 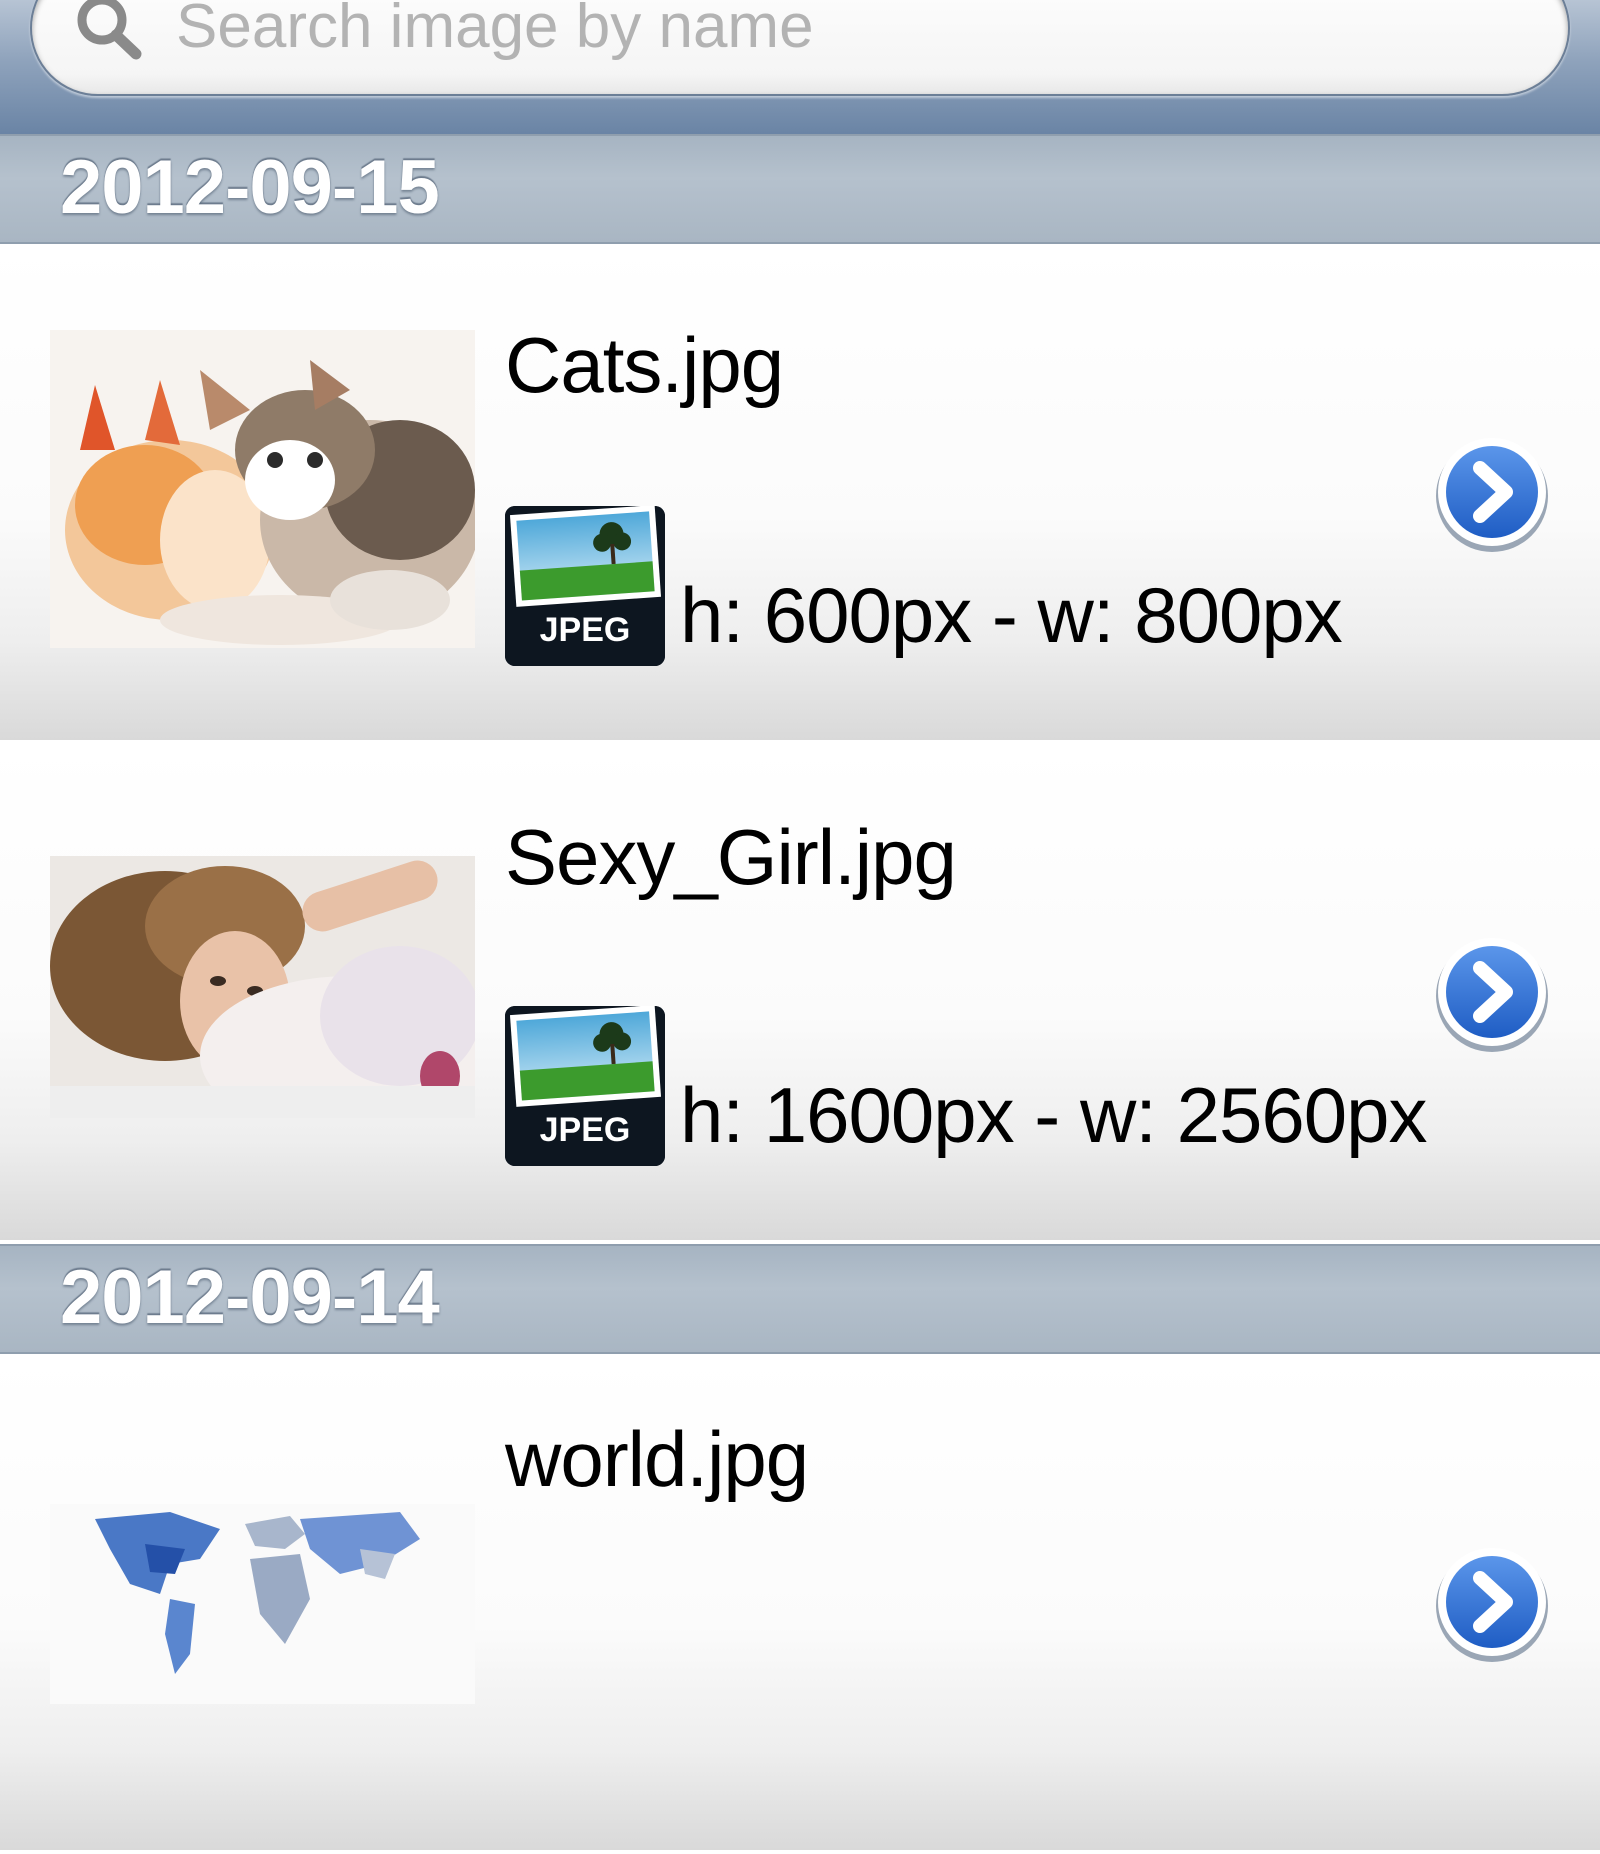 I want to click on section-header: 2012-09-15, so click(x=800, y=189).